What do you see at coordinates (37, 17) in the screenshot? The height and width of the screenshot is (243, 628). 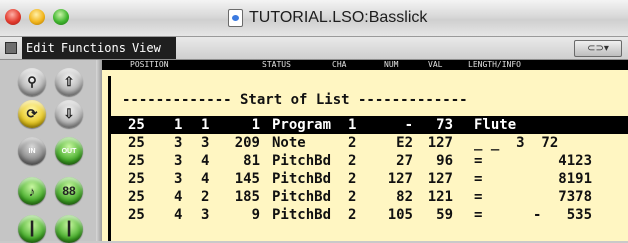 I see `minimize-button` at bounding box center [37, 17].